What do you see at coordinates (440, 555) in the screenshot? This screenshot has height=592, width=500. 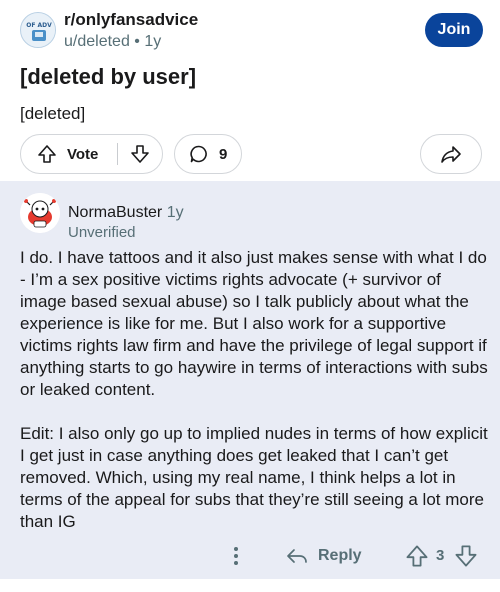 I see `comment-score: 3` at bounding box center [440, 555].